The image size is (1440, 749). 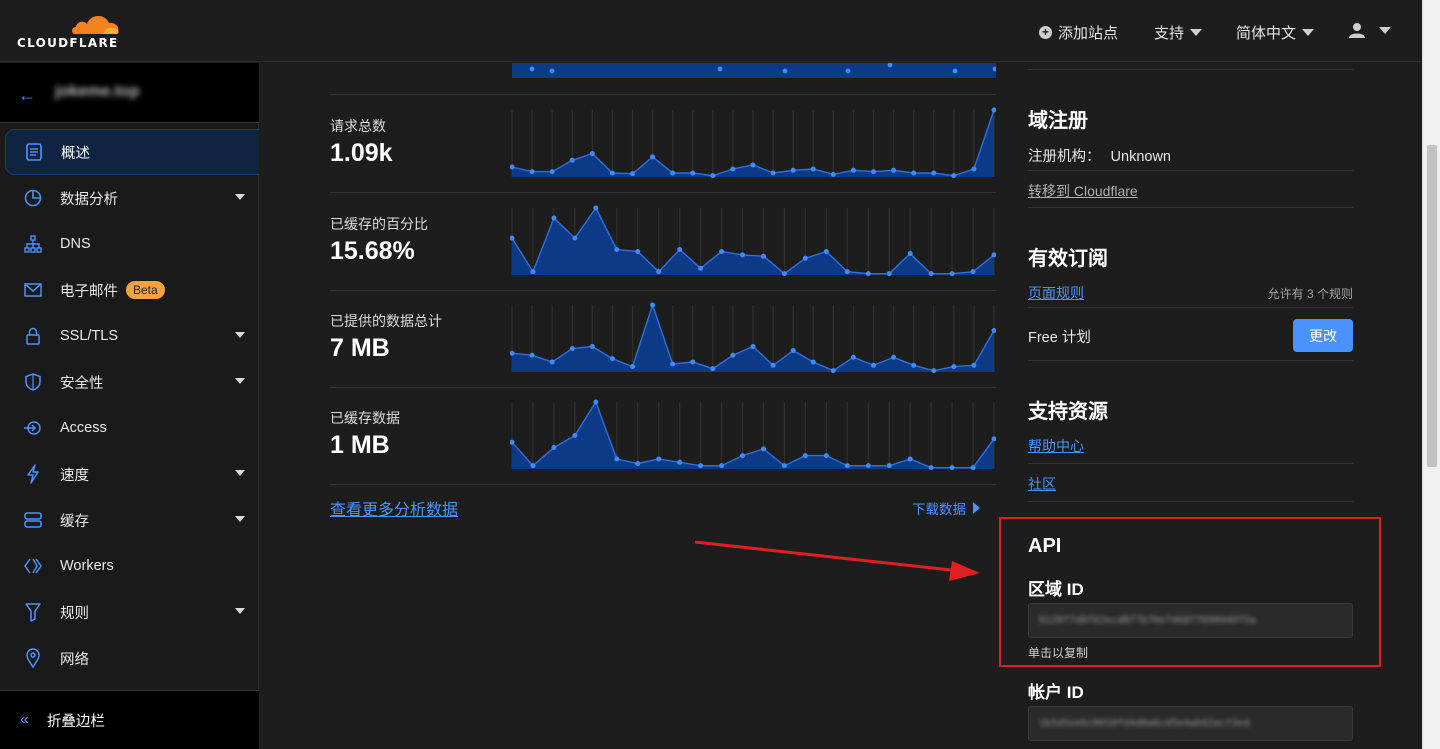 What do you see at coordinates (75, 244) in the screenshot?
I see `sidebar-item-label: DNS` at bounding box center [75, 244].